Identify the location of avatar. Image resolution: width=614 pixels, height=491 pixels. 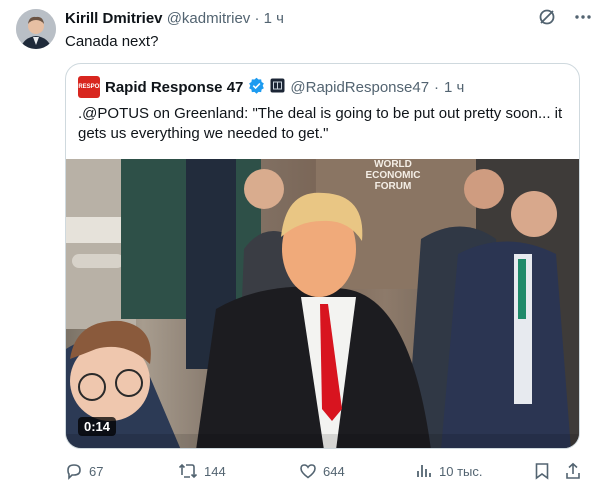
(36, 29).